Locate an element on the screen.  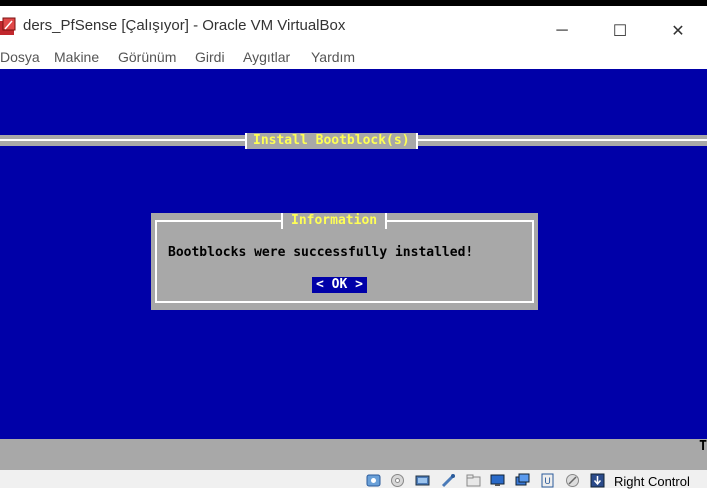
audio-icon is located at coordinates (422, 480).